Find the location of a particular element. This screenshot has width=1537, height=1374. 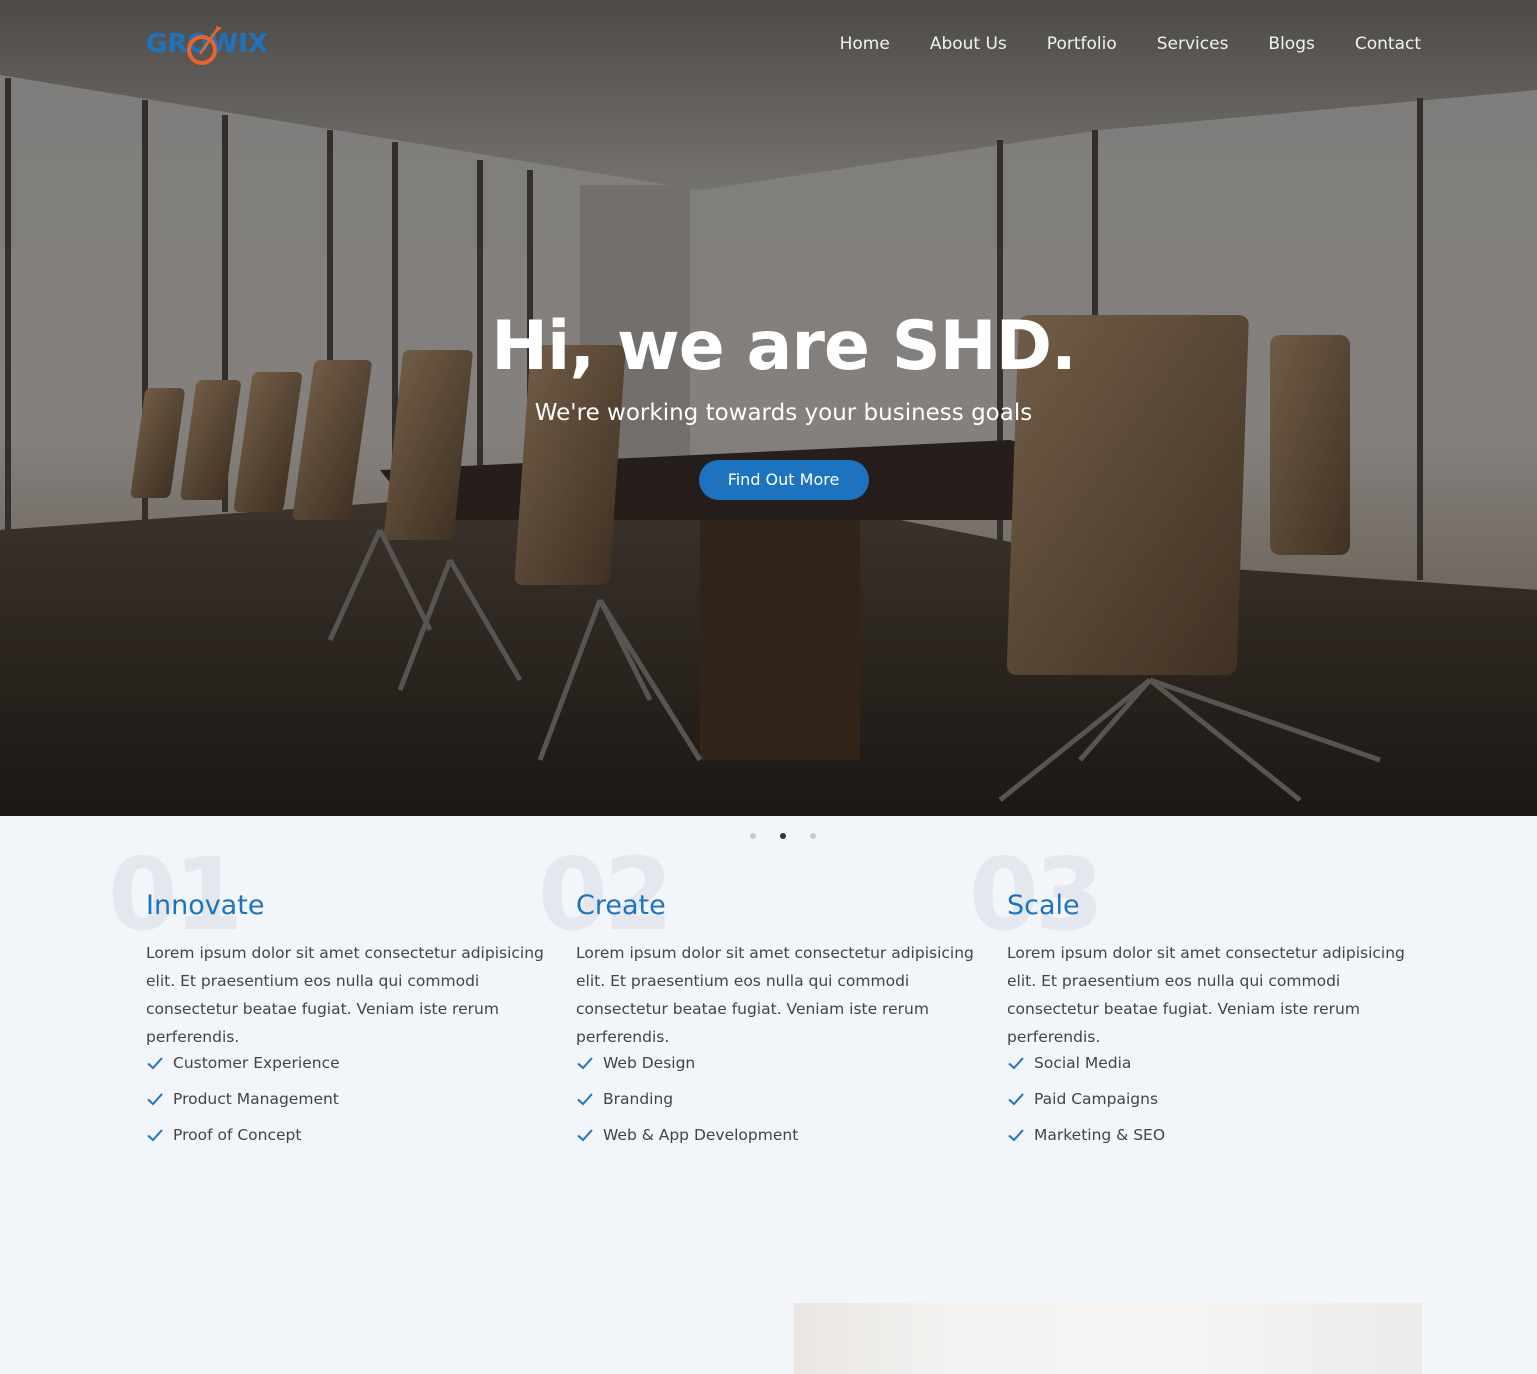

feature-title: Create is located at coordinates (621, 905).